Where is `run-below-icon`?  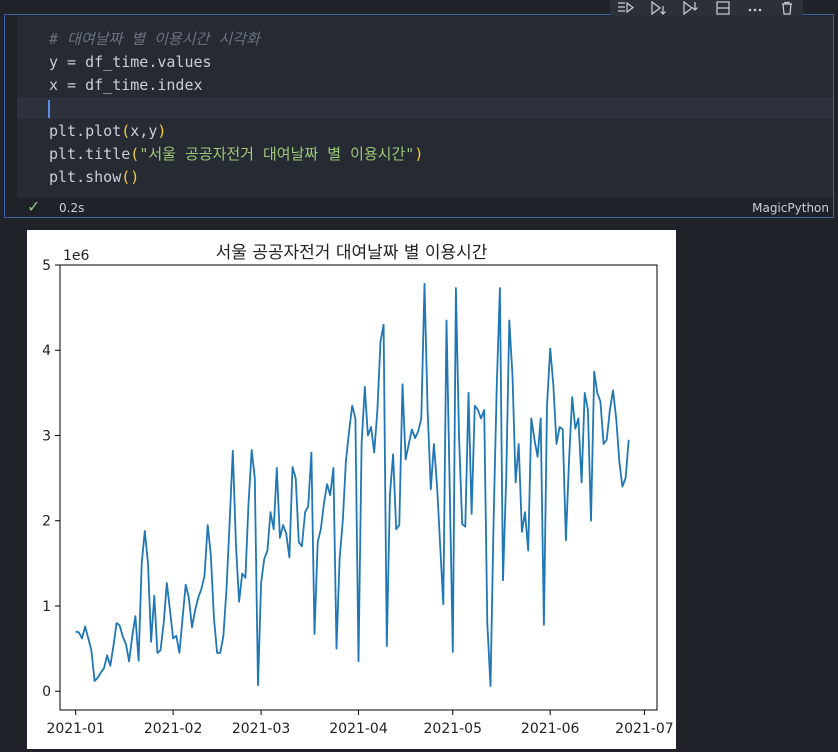
run-below-icon is located at coordinates (659, 8).